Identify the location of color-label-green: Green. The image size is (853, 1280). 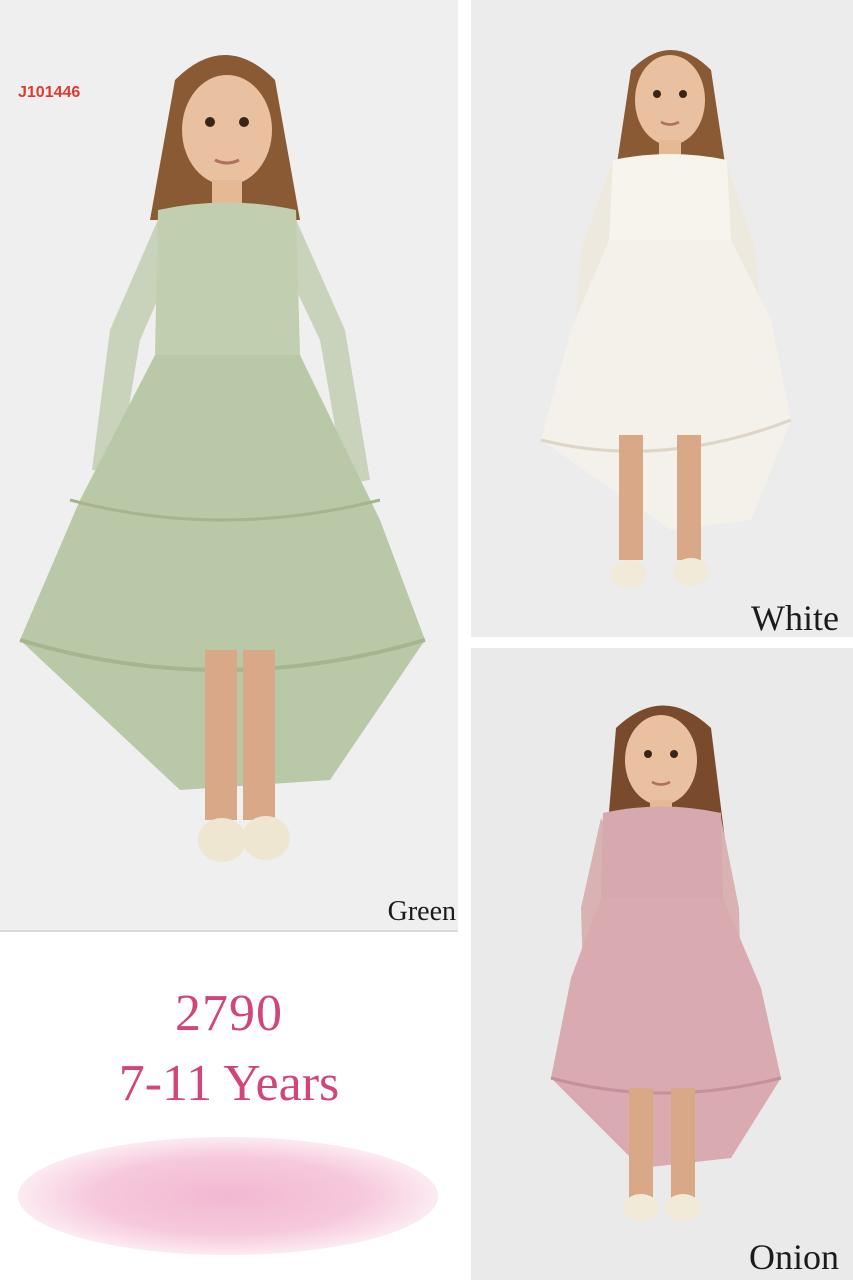
(421, 911).